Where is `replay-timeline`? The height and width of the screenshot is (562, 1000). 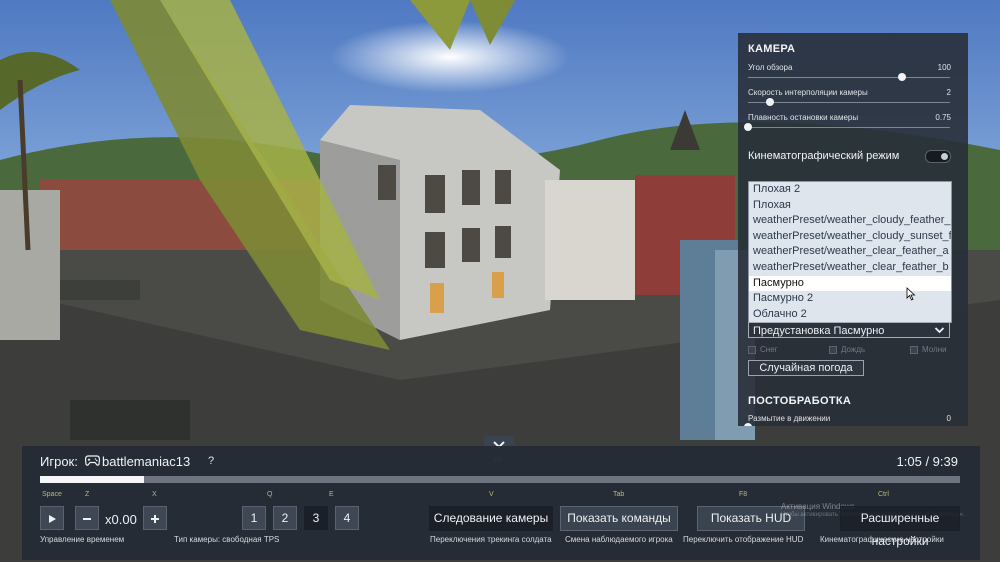 replay-timeline is located at coordinates (500, 479).